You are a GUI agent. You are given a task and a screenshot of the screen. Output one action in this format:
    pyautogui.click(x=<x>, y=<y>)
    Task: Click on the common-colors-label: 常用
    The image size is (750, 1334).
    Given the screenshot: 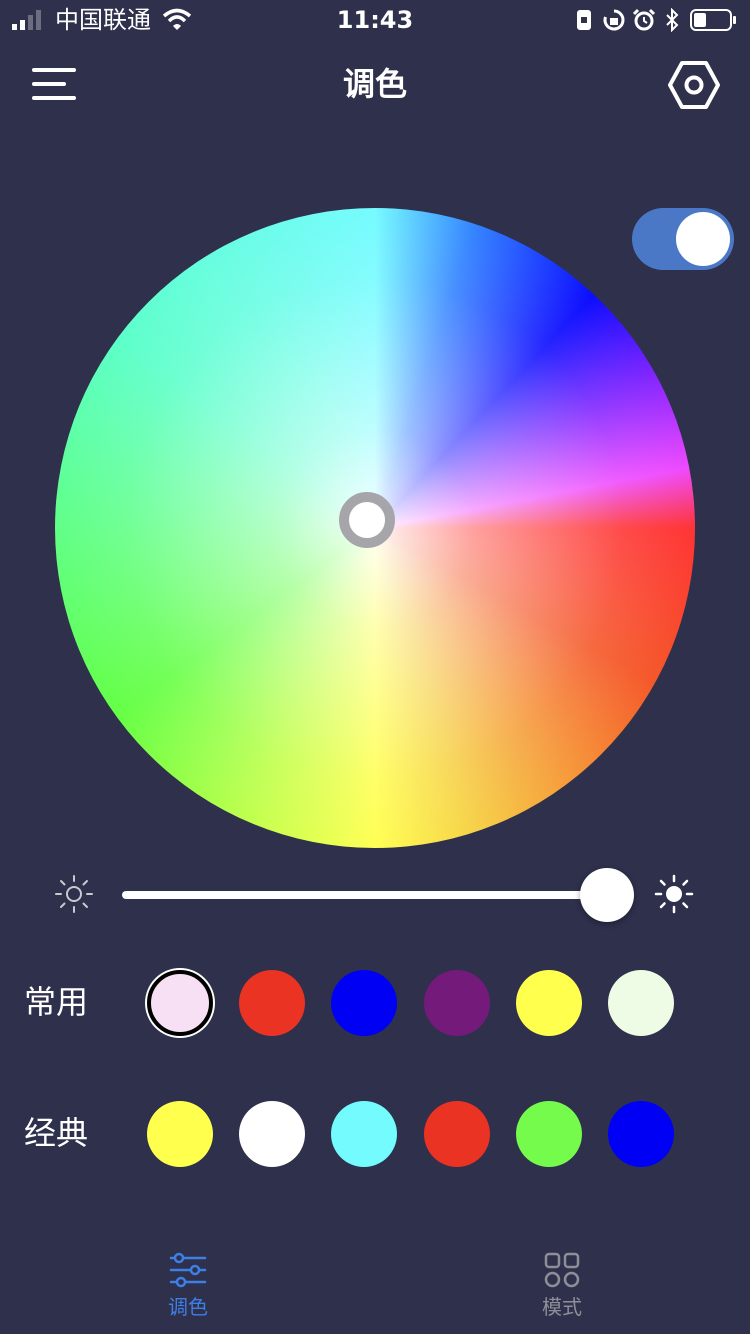 What is the action you would take?
    pyautogui.click(x=56, y=1002)
    